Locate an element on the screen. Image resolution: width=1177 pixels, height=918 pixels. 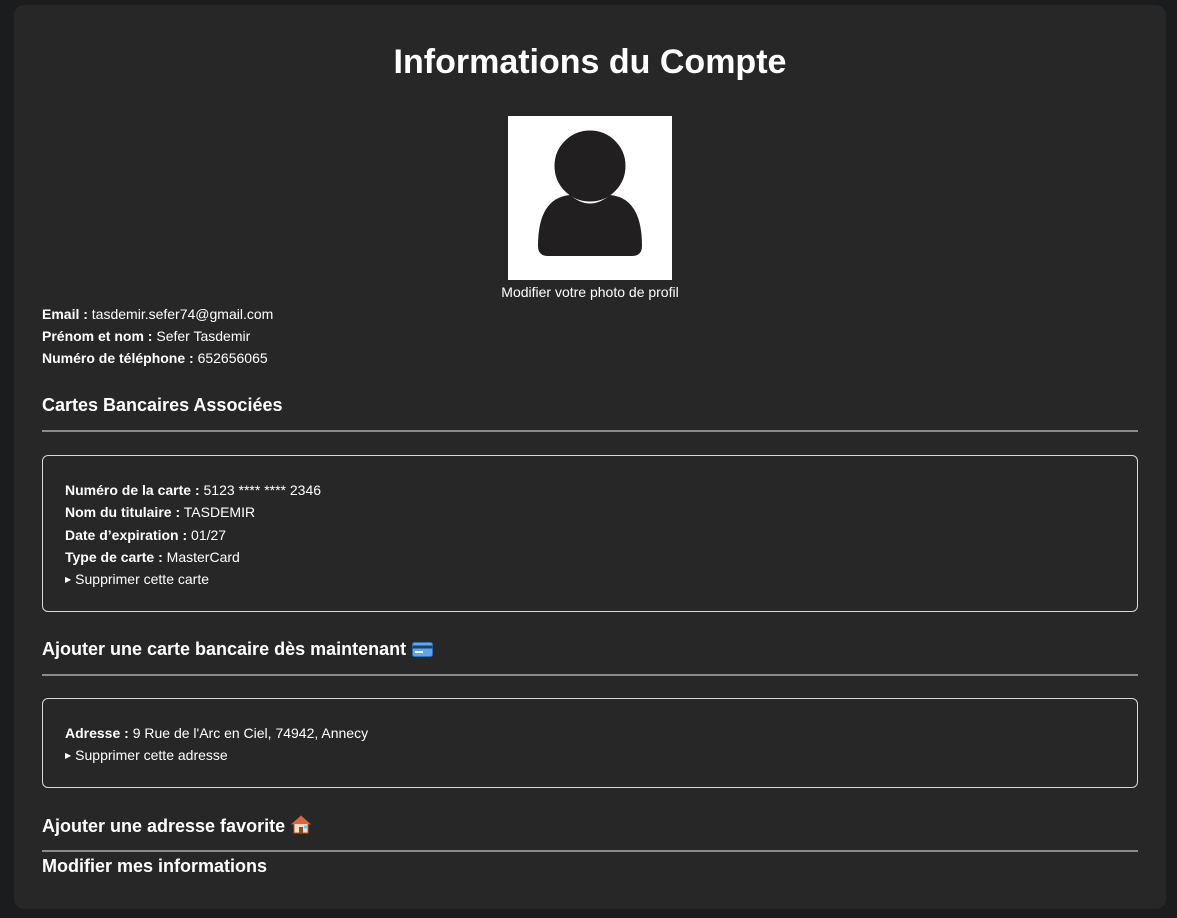
user-avatar-icon is located at coordinates (590, 191).